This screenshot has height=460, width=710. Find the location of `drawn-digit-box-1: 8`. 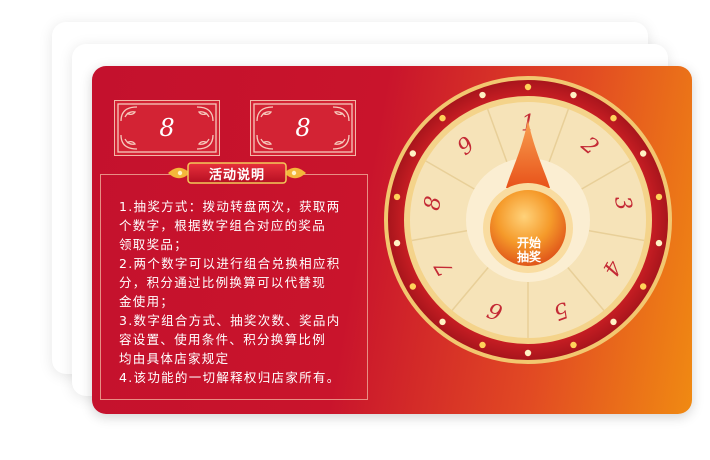

drawn-digit-box-1: 8 is located at coordinates (167, 128).